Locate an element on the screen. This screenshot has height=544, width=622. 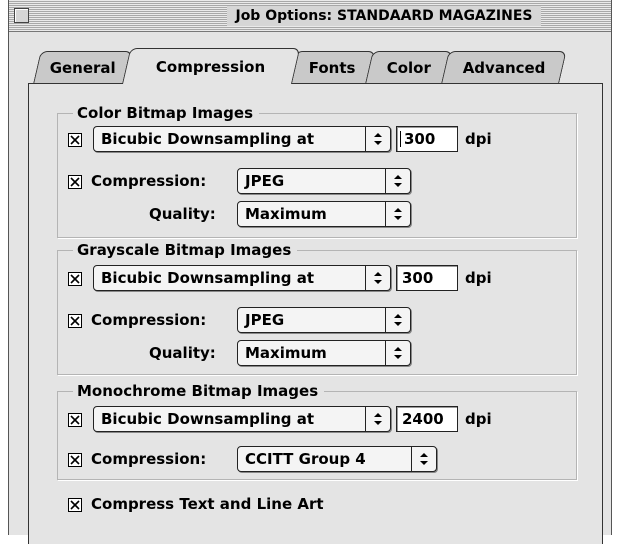
gray-quality-select: Maximum is located at coordinates (324, 353).